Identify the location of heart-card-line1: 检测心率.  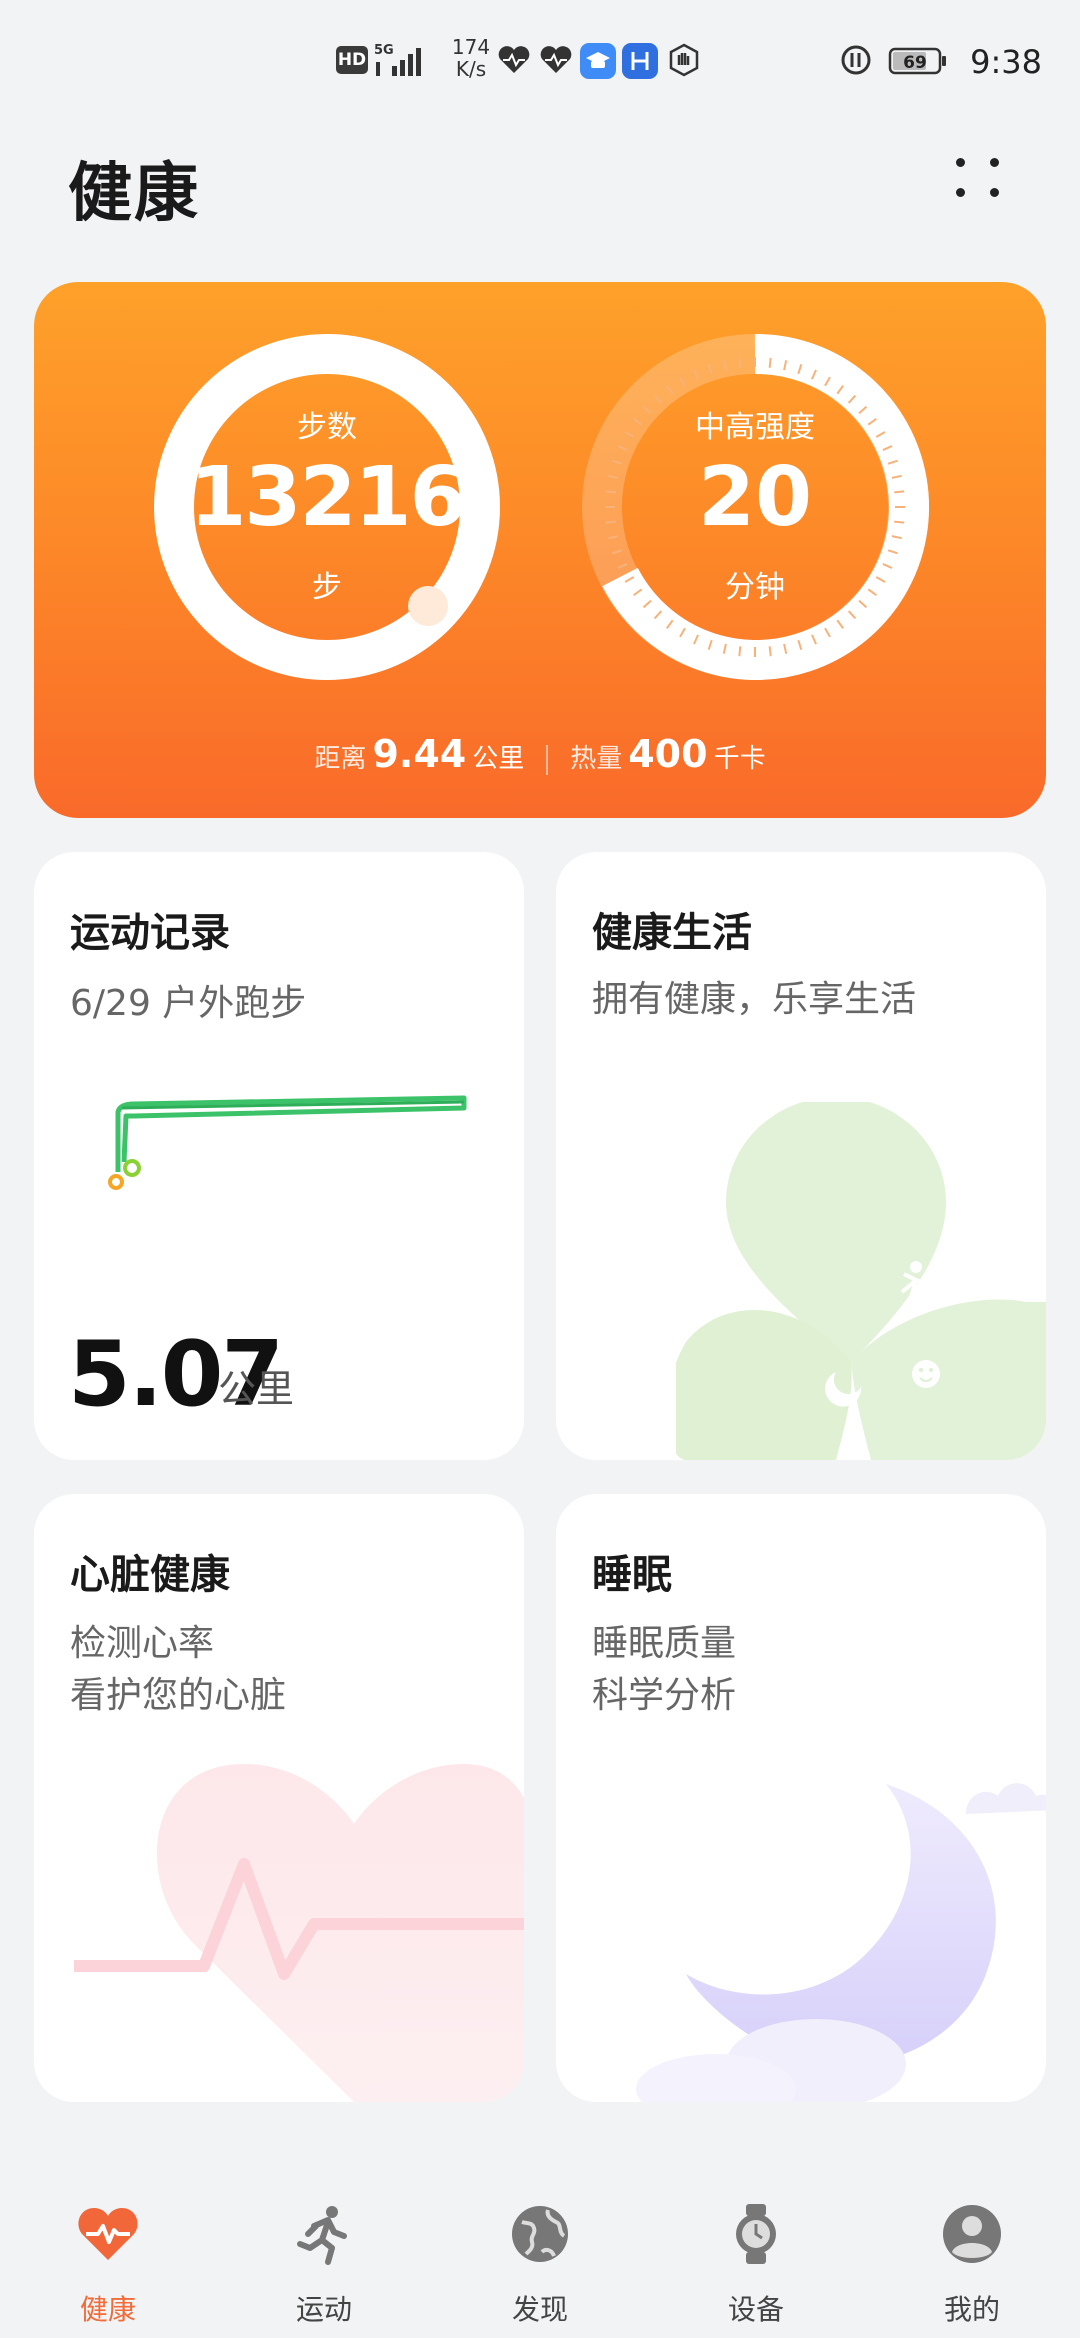
(142, 1643).